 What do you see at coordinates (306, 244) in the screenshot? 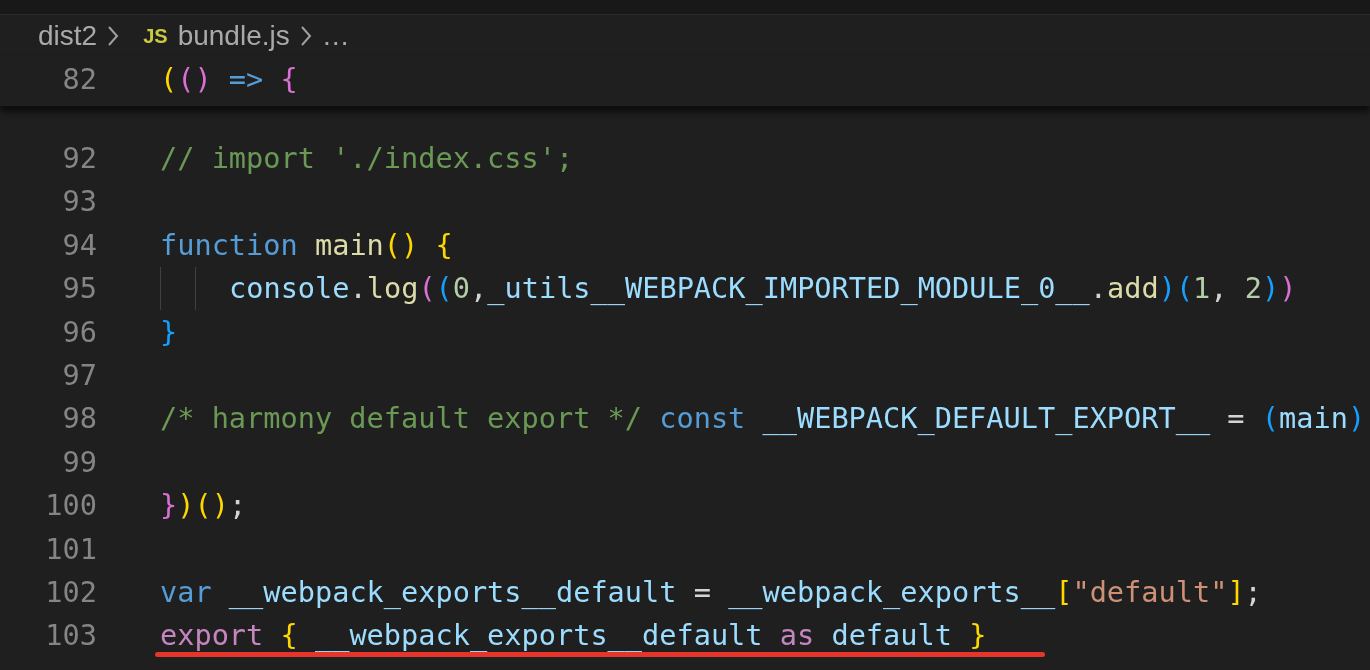
I see `code-line: function main() {` at bounding box center [306, 244].